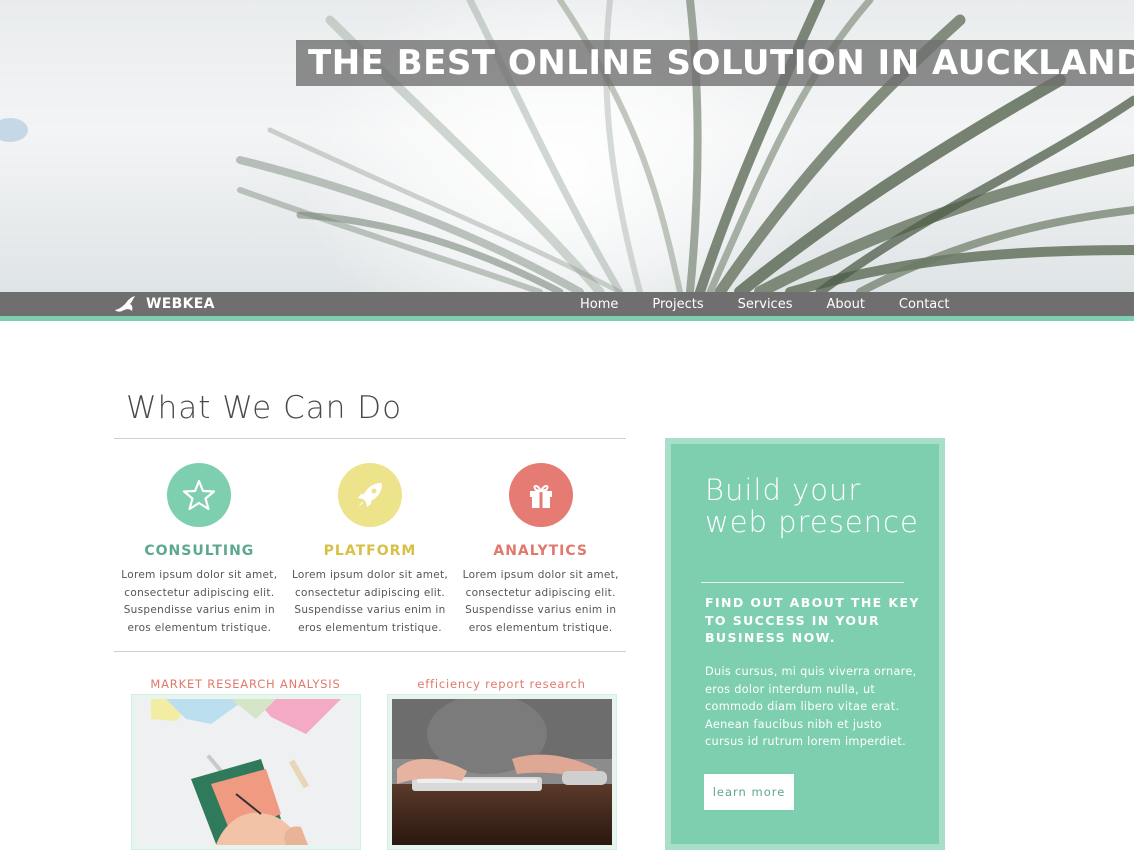 The width and height of the screenshot is (1134, 850). I want to click on section-divider-bottom, so click(370, 651).